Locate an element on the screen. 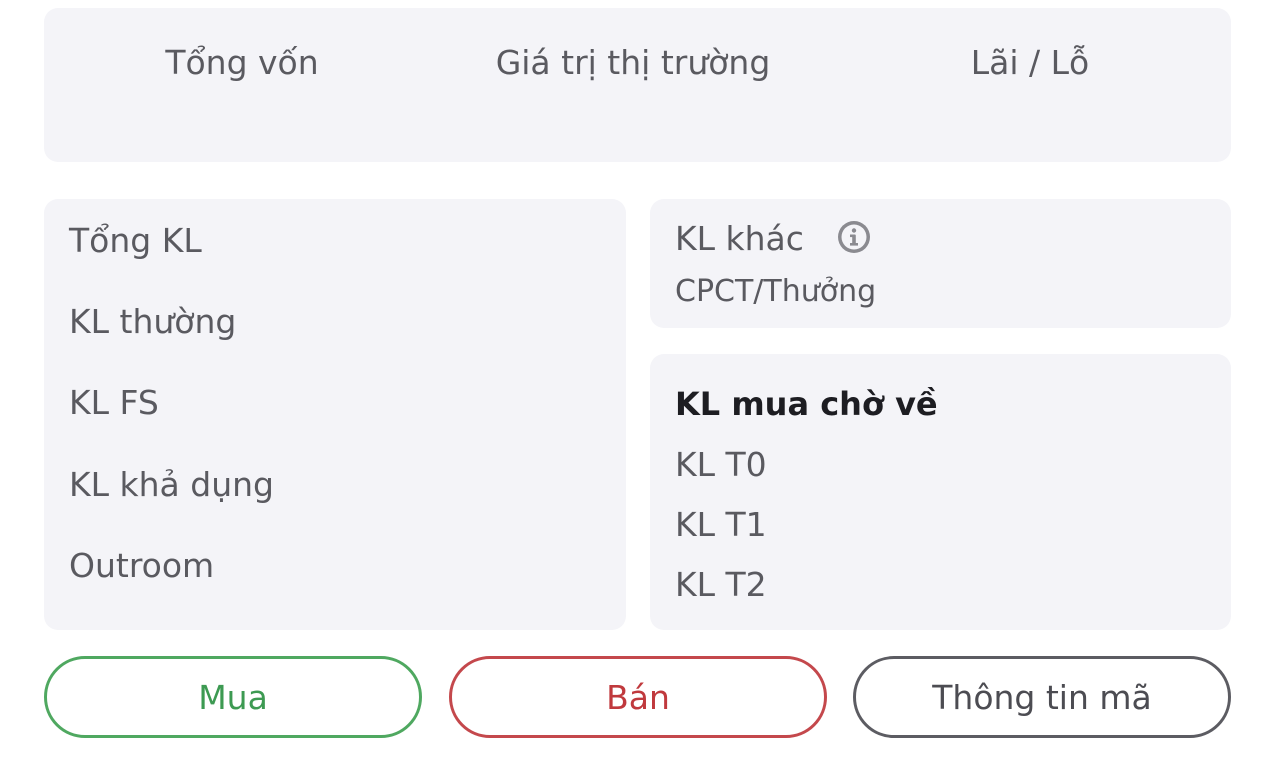 The image size is (1278, 778). capital-label: Tổng vốn is located at coordinates (242, 62).